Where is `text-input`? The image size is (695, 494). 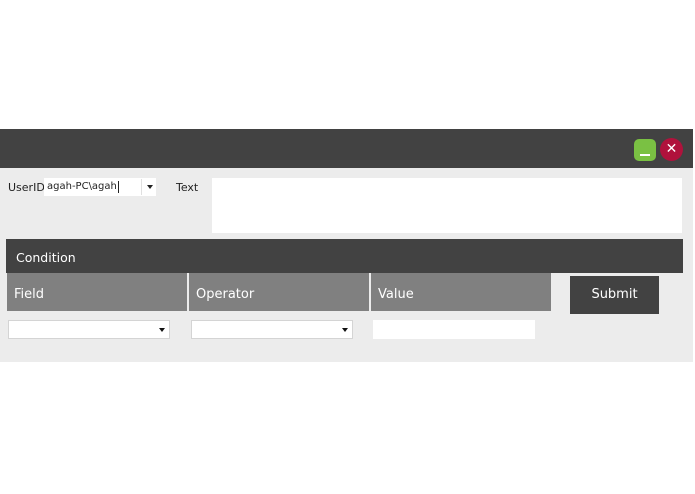 text-input is located at coordinates (447, 205).